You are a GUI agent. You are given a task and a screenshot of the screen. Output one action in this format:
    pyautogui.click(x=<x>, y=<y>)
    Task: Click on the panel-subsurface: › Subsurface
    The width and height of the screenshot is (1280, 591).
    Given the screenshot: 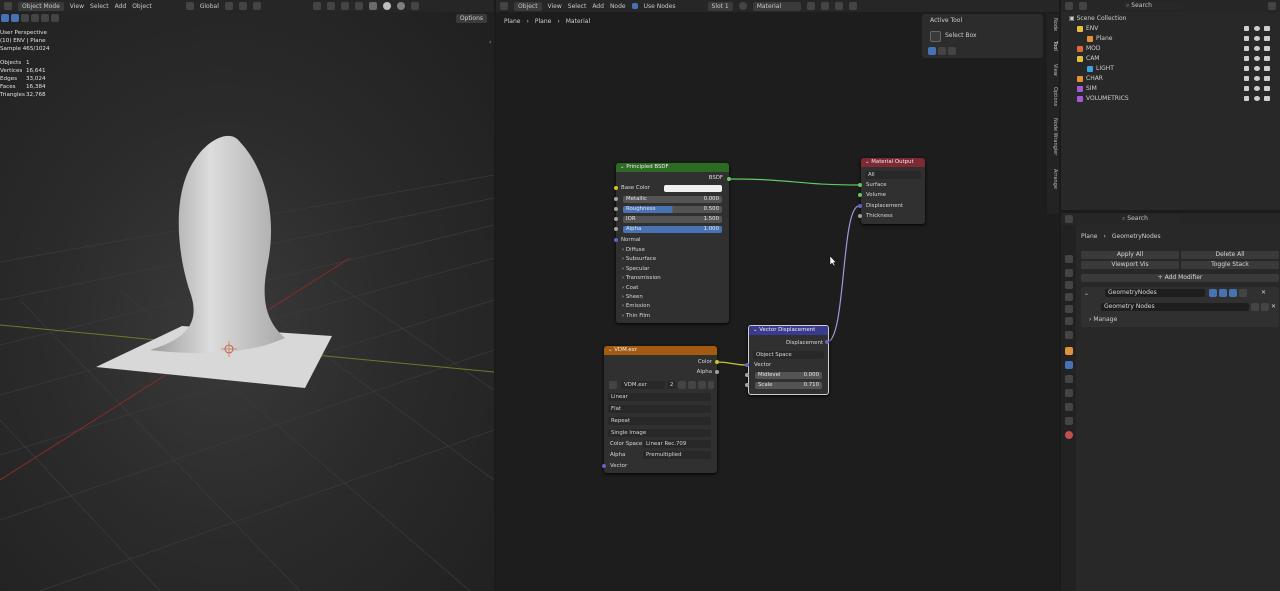 What is the action you would take?
    pyautogui.click(x=639, y=259)
    